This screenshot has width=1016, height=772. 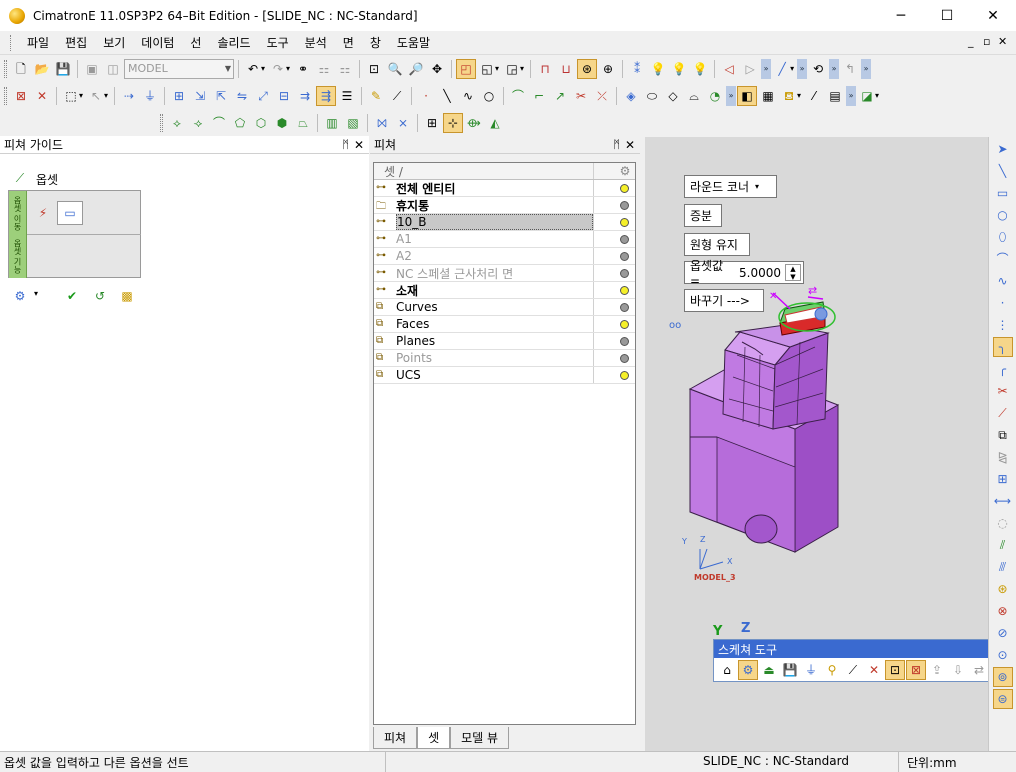 I want to click on face6-icon: ⬢, so click(x=282, y=123).